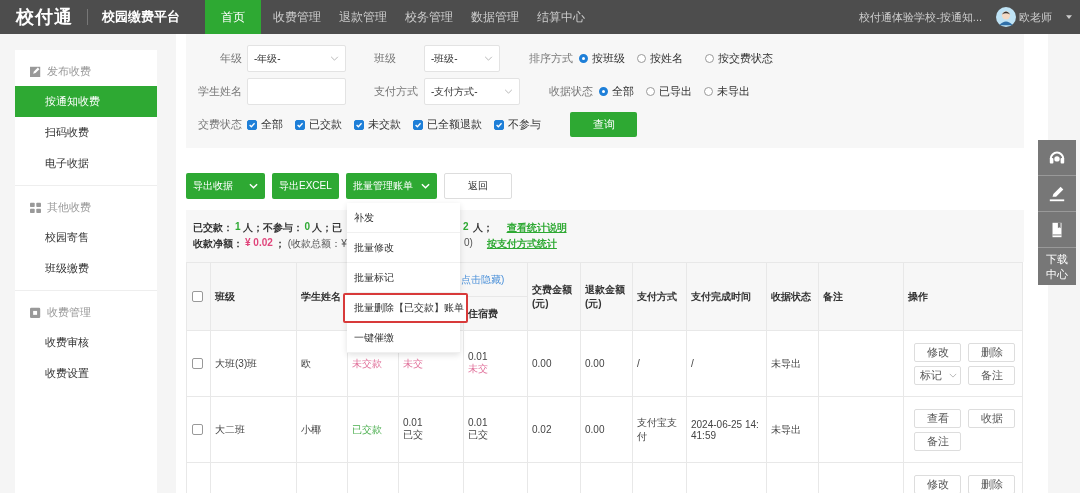 This screenshot has width=1080, height=493. Describe the element at coordinates (665, 58) in the screenshot. I see `radio-option: 按姓名` at that location.